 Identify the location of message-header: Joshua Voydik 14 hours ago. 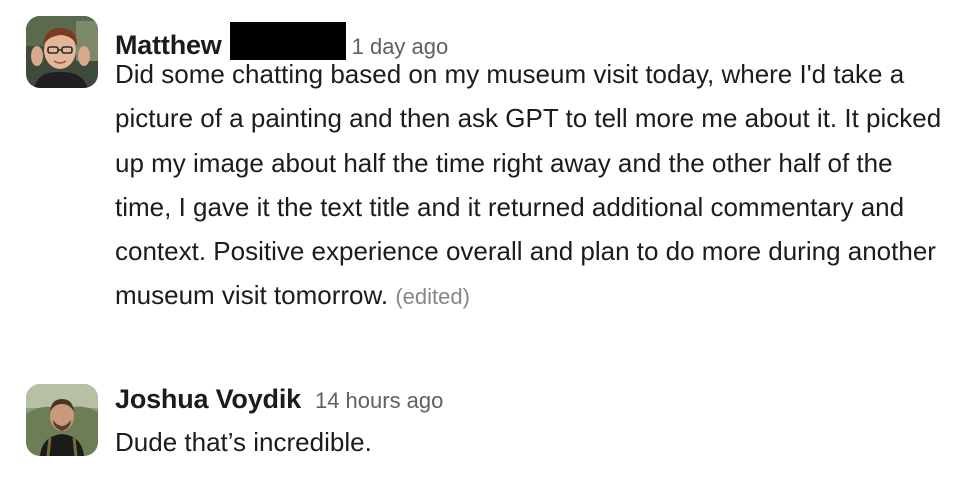
(537, 401).